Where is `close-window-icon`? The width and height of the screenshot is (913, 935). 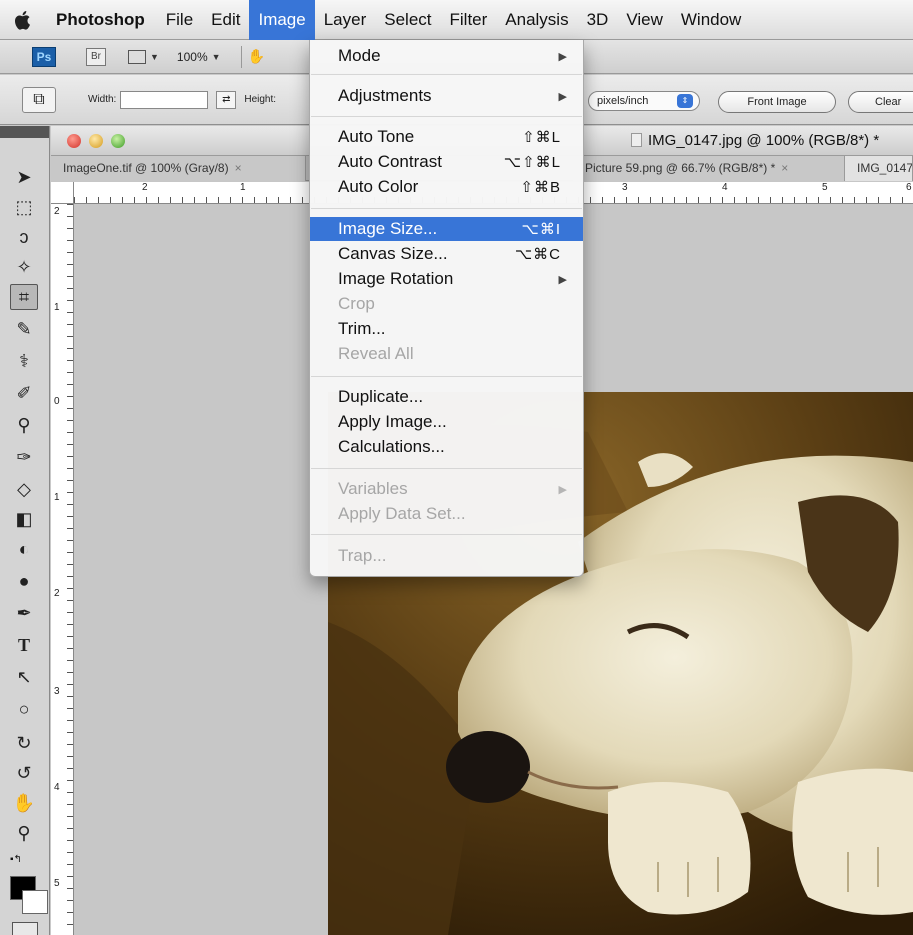 close-window-icon is located at coordinates (74, 141).